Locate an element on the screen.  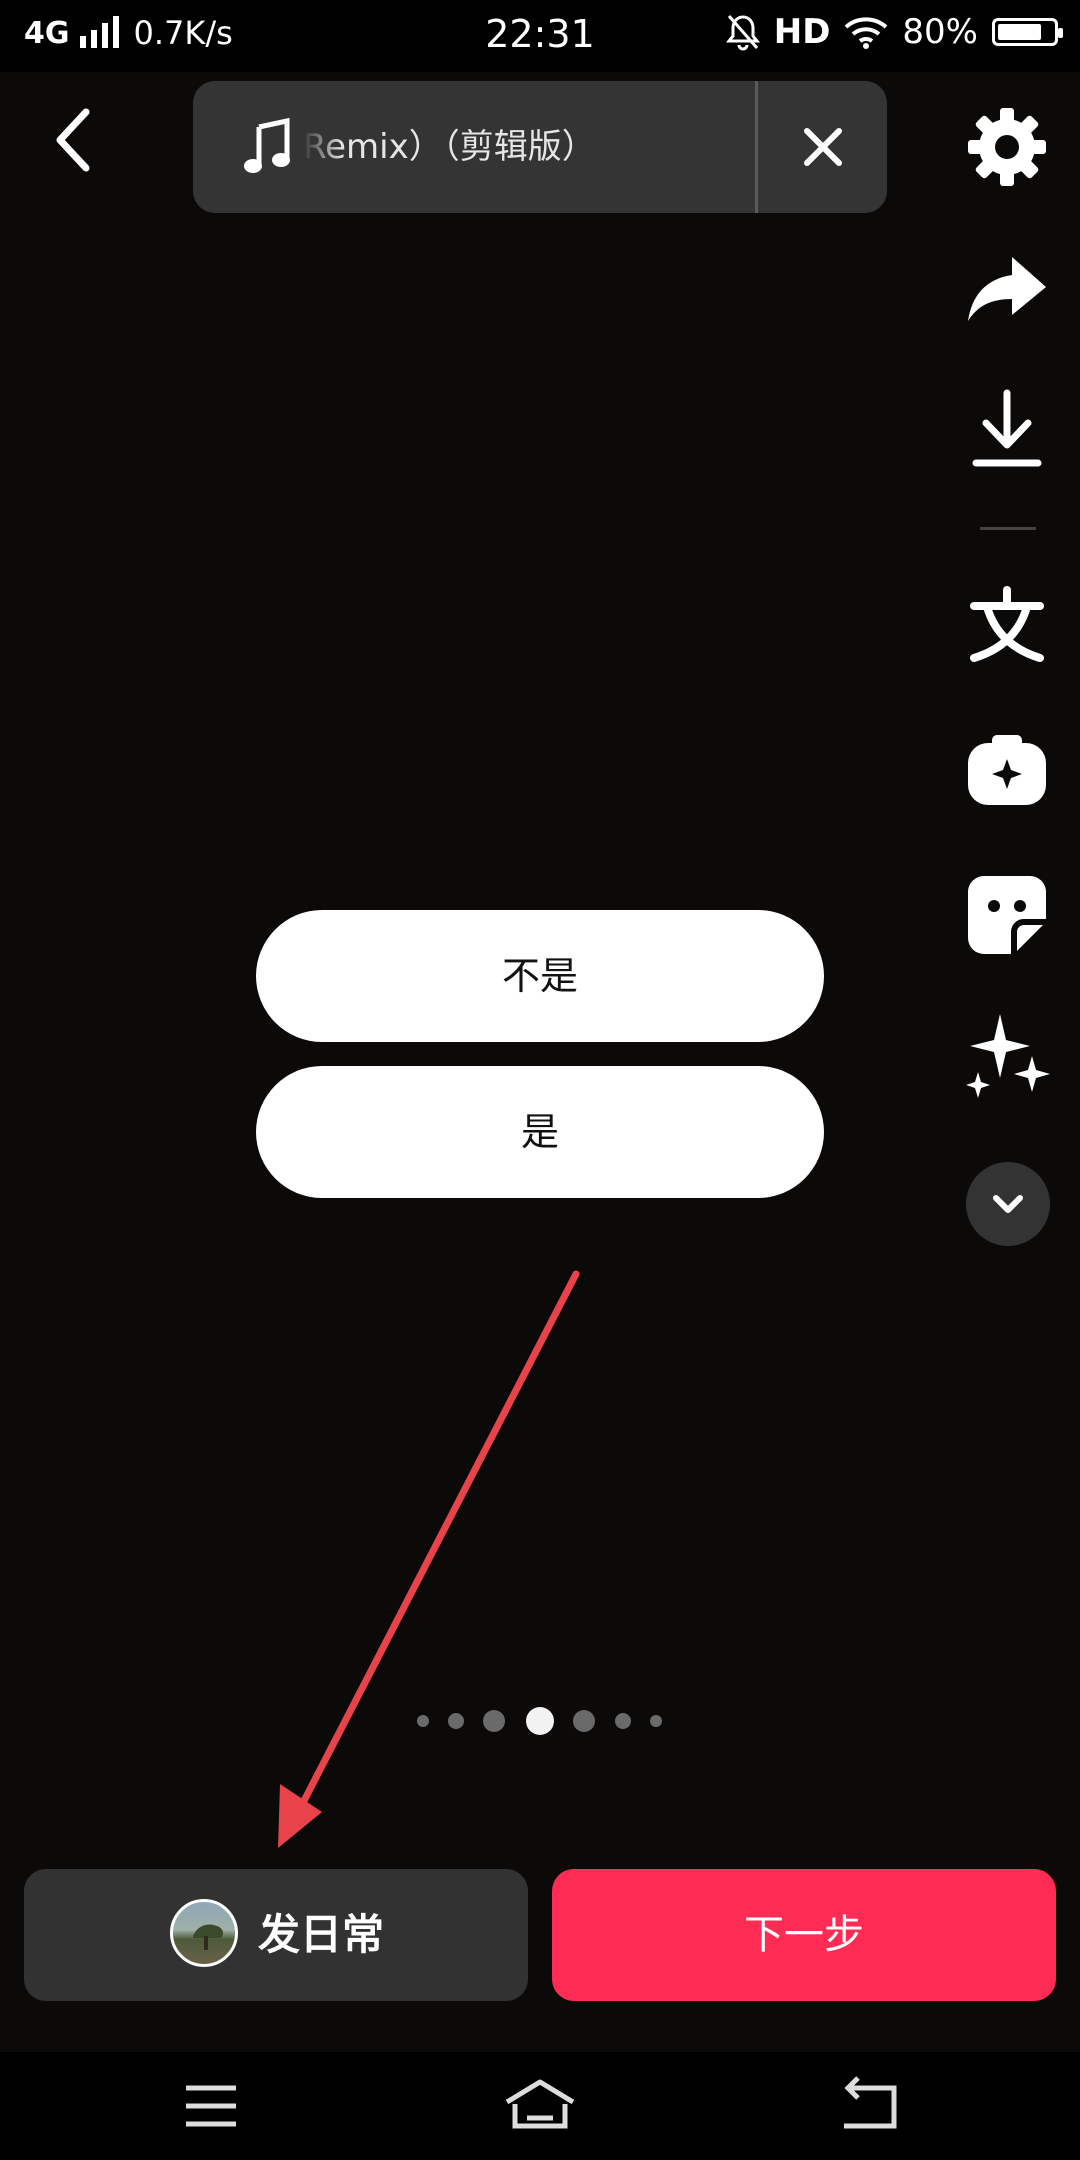
battery-percent: 80% is located at coordinates (940, 32).